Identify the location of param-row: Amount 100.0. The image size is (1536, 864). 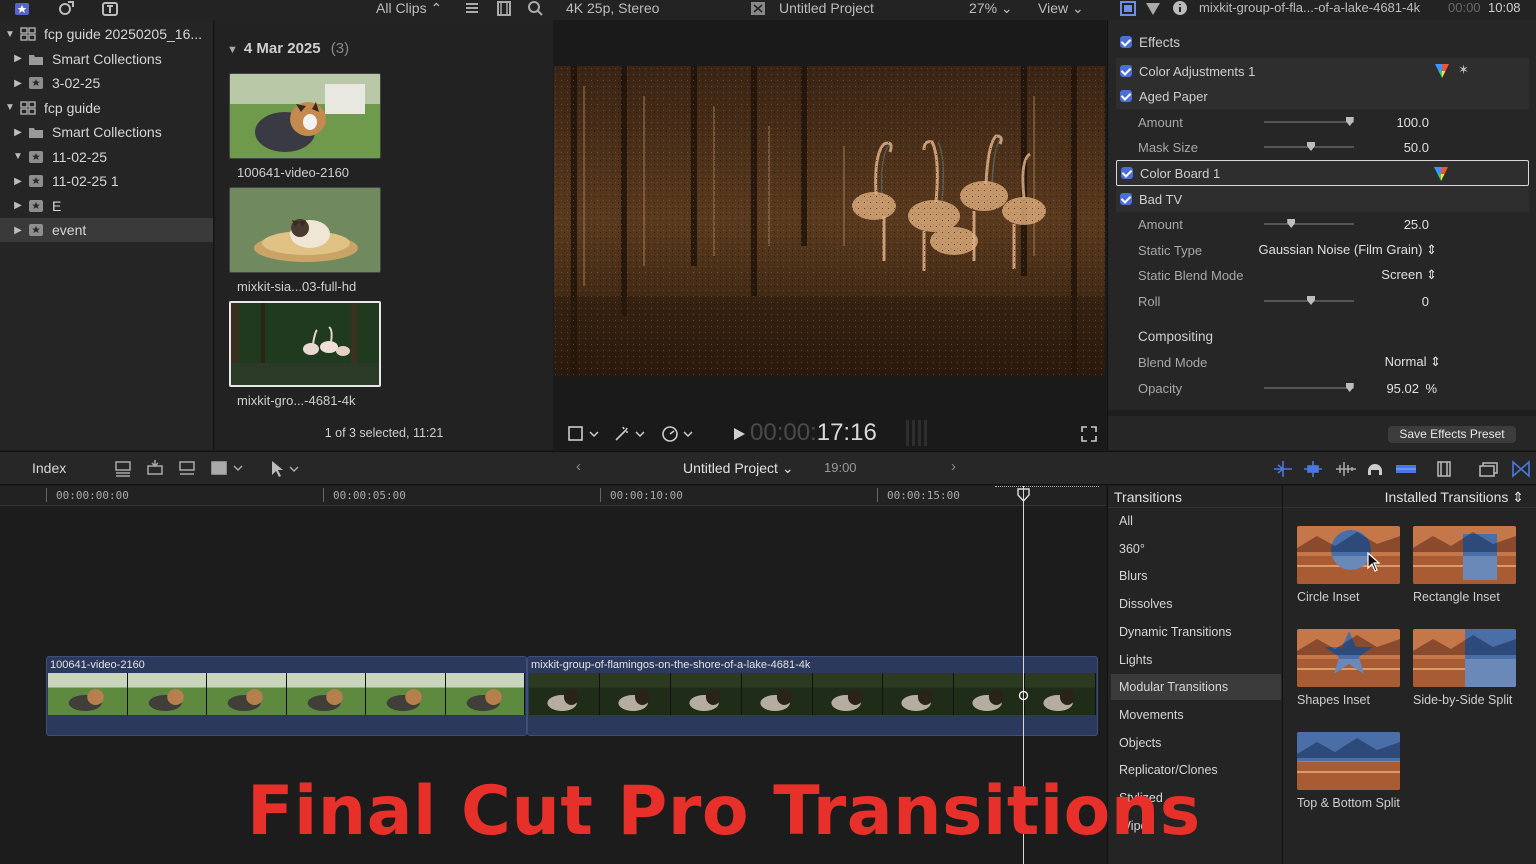
(1322, 122).